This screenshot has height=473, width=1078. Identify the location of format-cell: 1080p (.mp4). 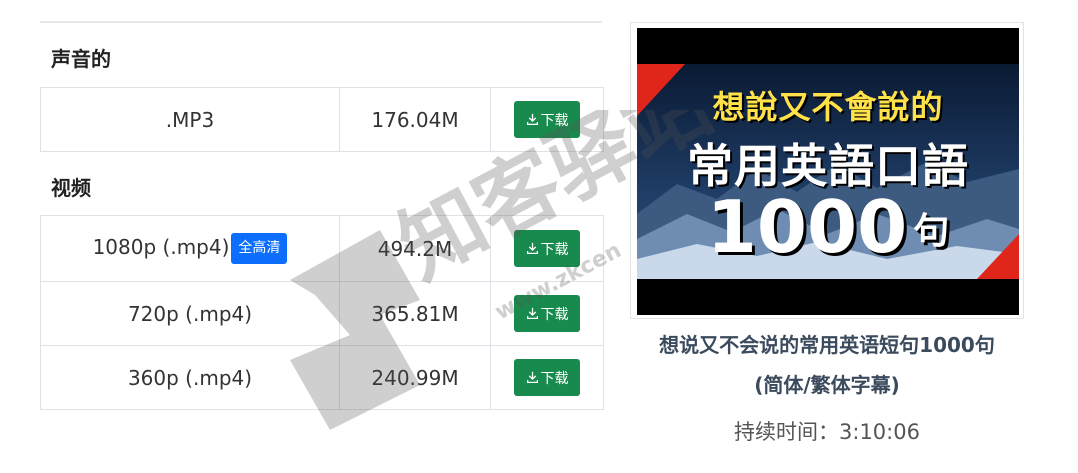
(161, 247).